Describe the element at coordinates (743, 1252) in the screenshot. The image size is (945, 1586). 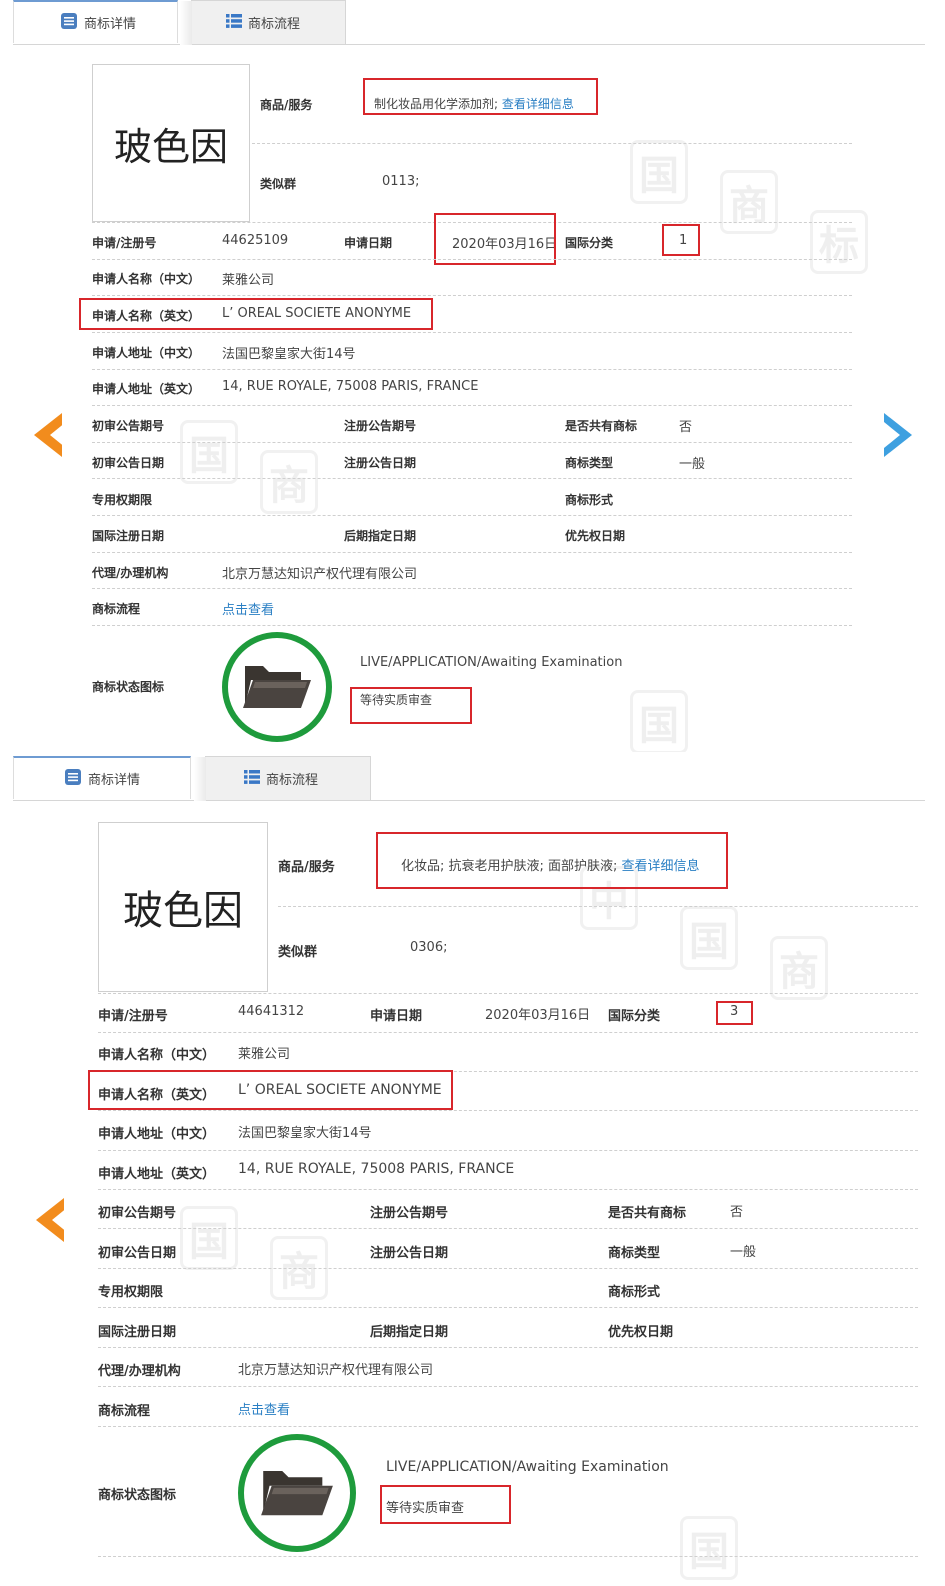
I see `tm-type-value: 一般` at that location.